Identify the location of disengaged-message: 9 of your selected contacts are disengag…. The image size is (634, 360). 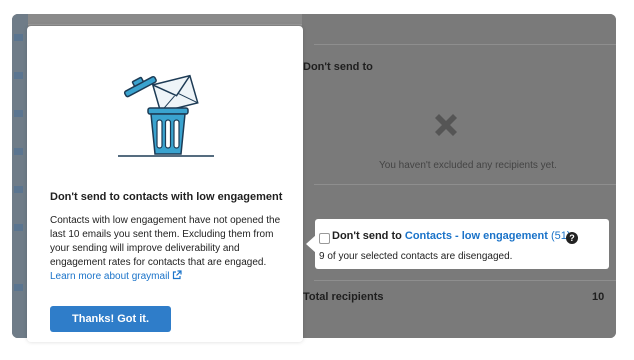
(416, 256).